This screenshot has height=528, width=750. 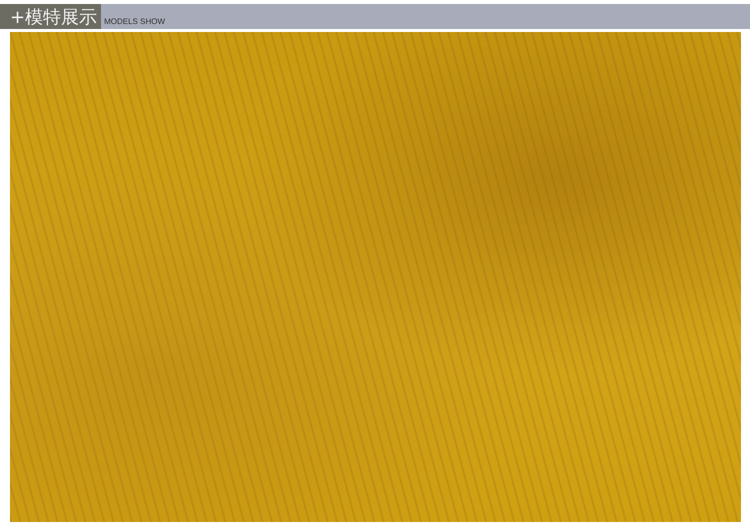 What do you see at coordinates (134, 22) in the screenshot?
I see `section-subtitle: MODELS SHOW` at bounding box center [134, 22].